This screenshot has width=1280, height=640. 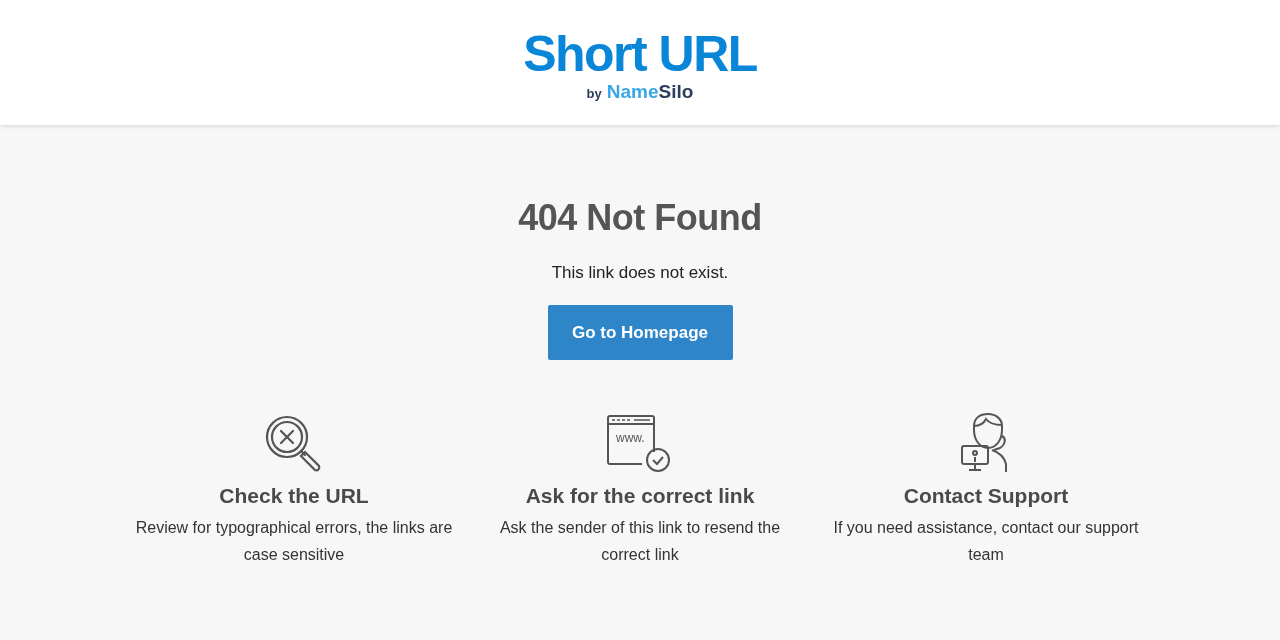 I want to click on tip-title: Contact Support, so click(x=986, y=496).